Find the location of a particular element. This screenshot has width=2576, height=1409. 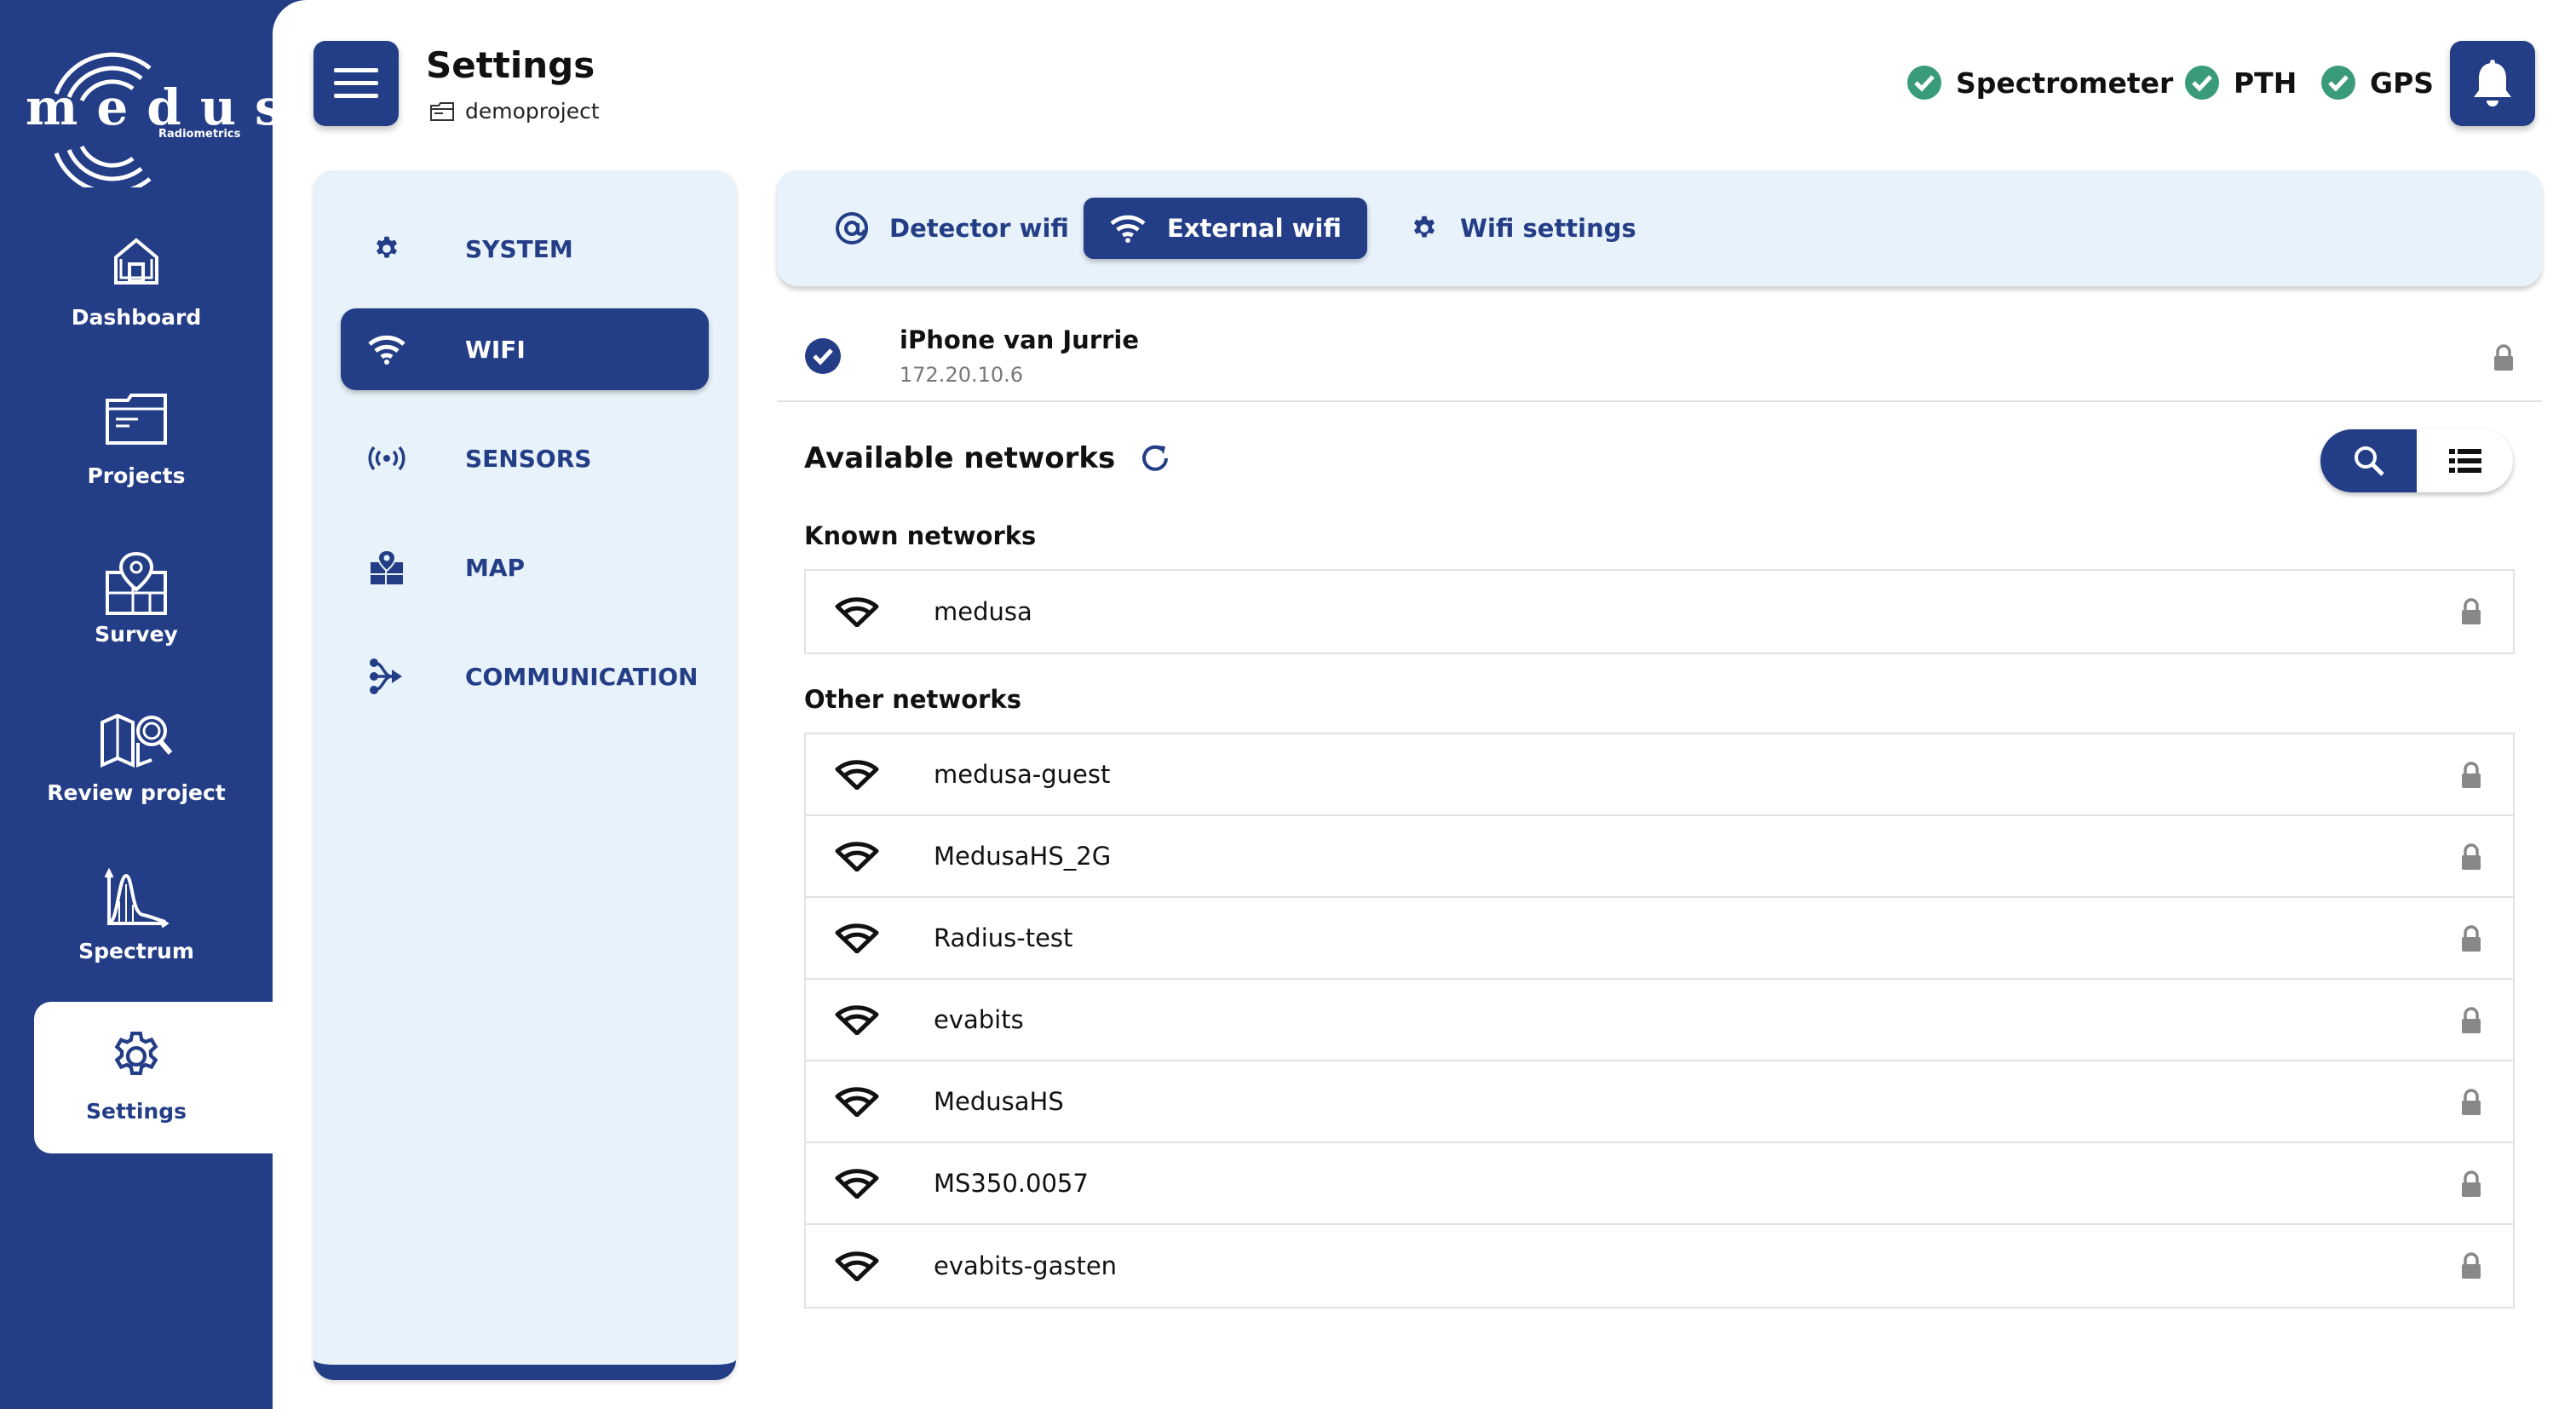

rail-item-dashboard: Dashboard is located at coordinates (154, 283).